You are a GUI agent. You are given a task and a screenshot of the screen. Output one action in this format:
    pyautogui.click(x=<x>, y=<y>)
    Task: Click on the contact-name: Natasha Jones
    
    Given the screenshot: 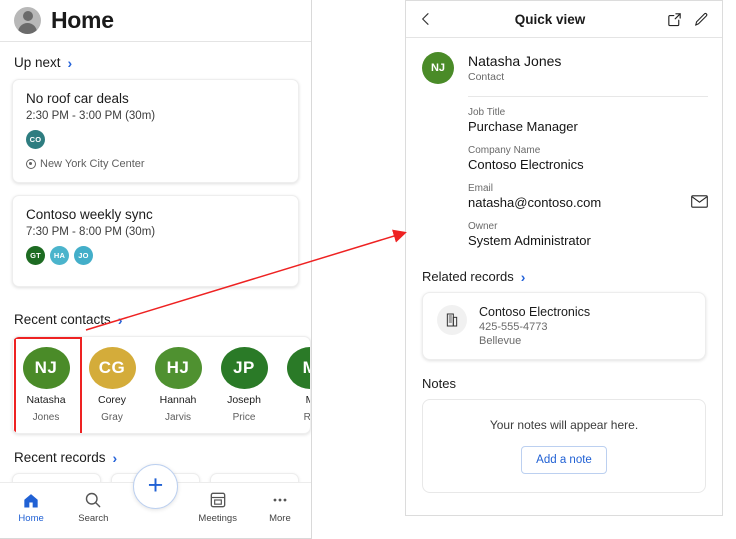 What is the action you would take?
    pyautogui.click(x=515, y=61)
    